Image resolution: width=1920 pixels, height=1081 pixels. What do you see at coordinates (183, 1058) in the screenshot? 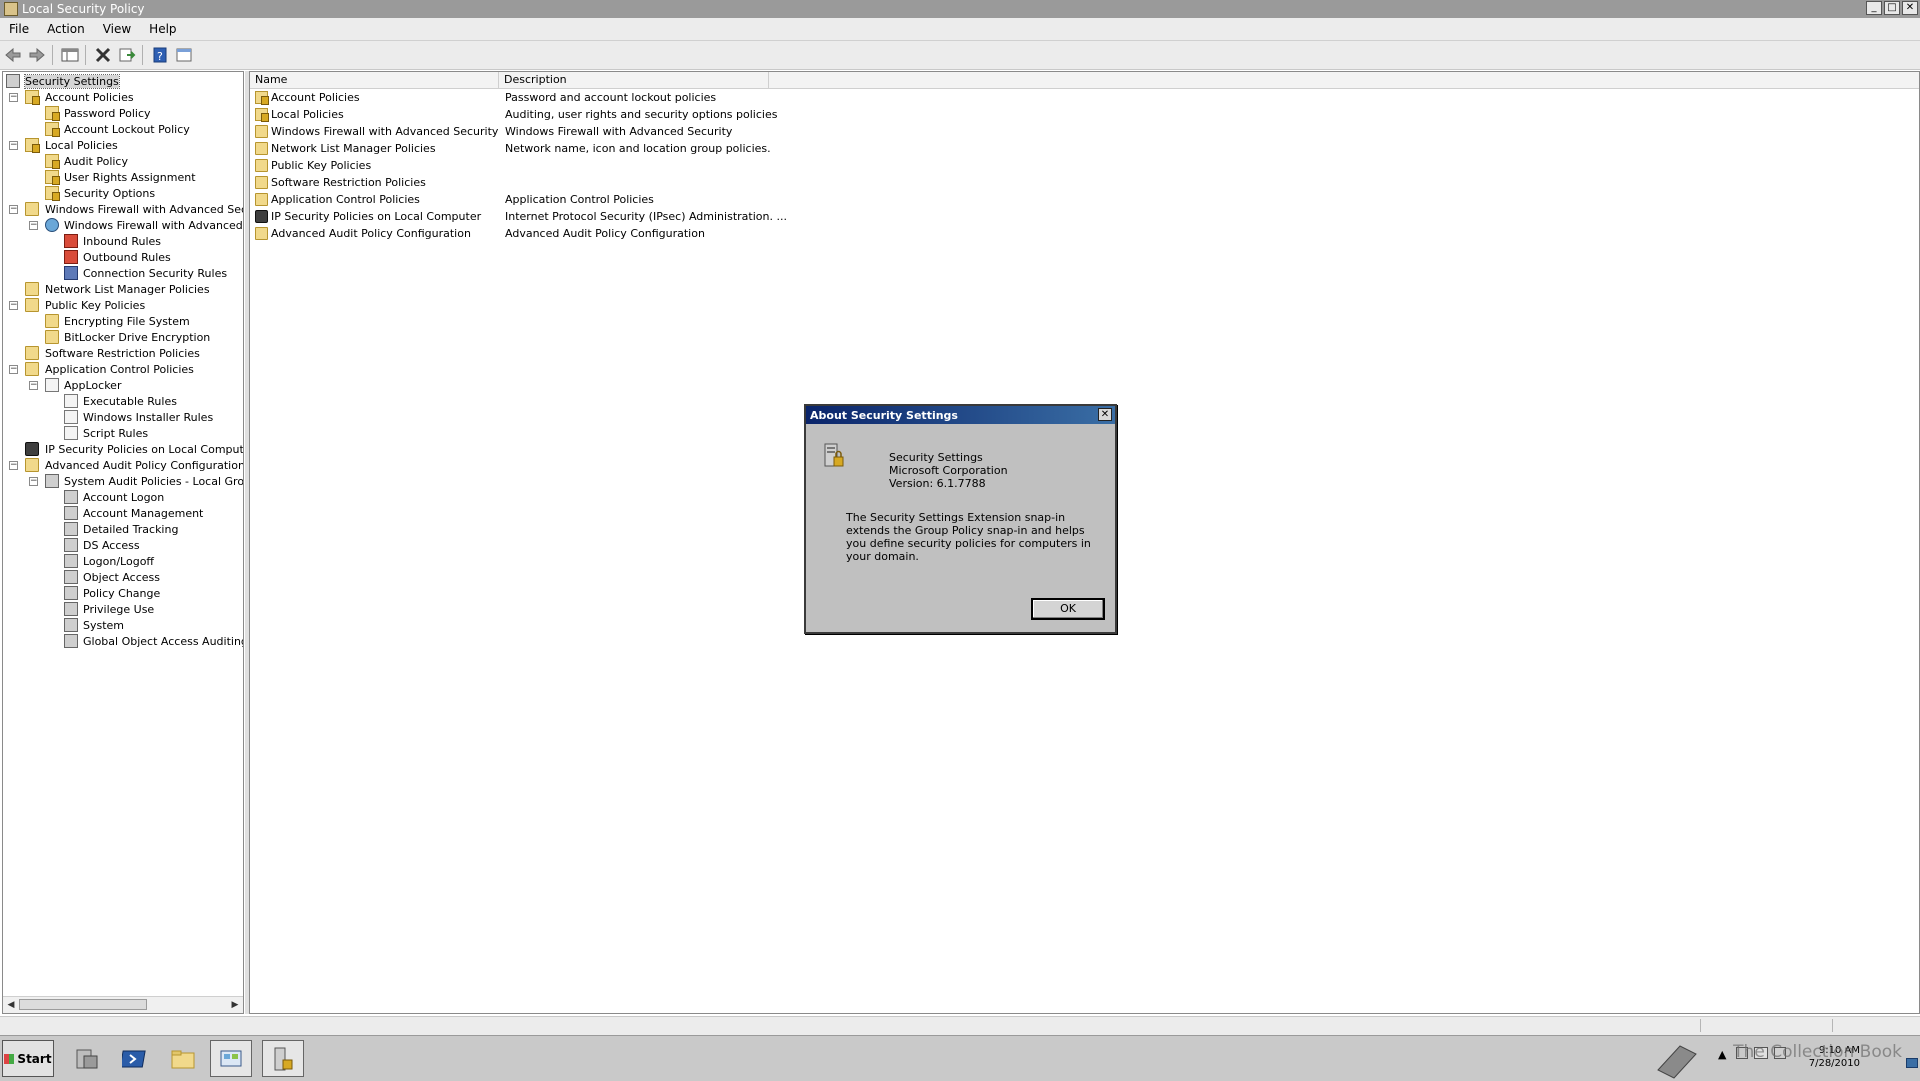
I see `taskbar-explorer` at bounding box center [183, 1058].